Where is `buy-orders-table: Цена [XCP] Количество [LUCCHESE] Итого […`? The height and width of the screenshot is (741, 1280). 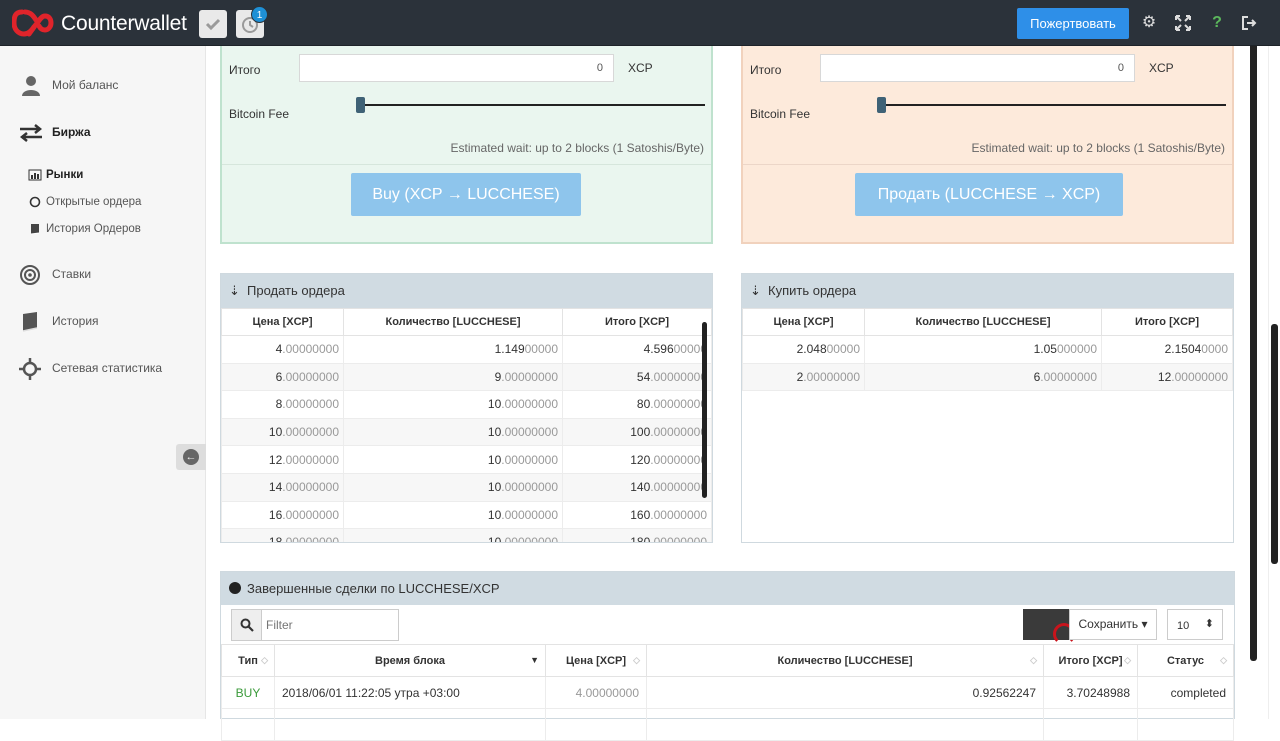 buy-orders-table: Цена [XCP] Количество [LUCCHESE] Итого [… is located at coordinates (987, 350).